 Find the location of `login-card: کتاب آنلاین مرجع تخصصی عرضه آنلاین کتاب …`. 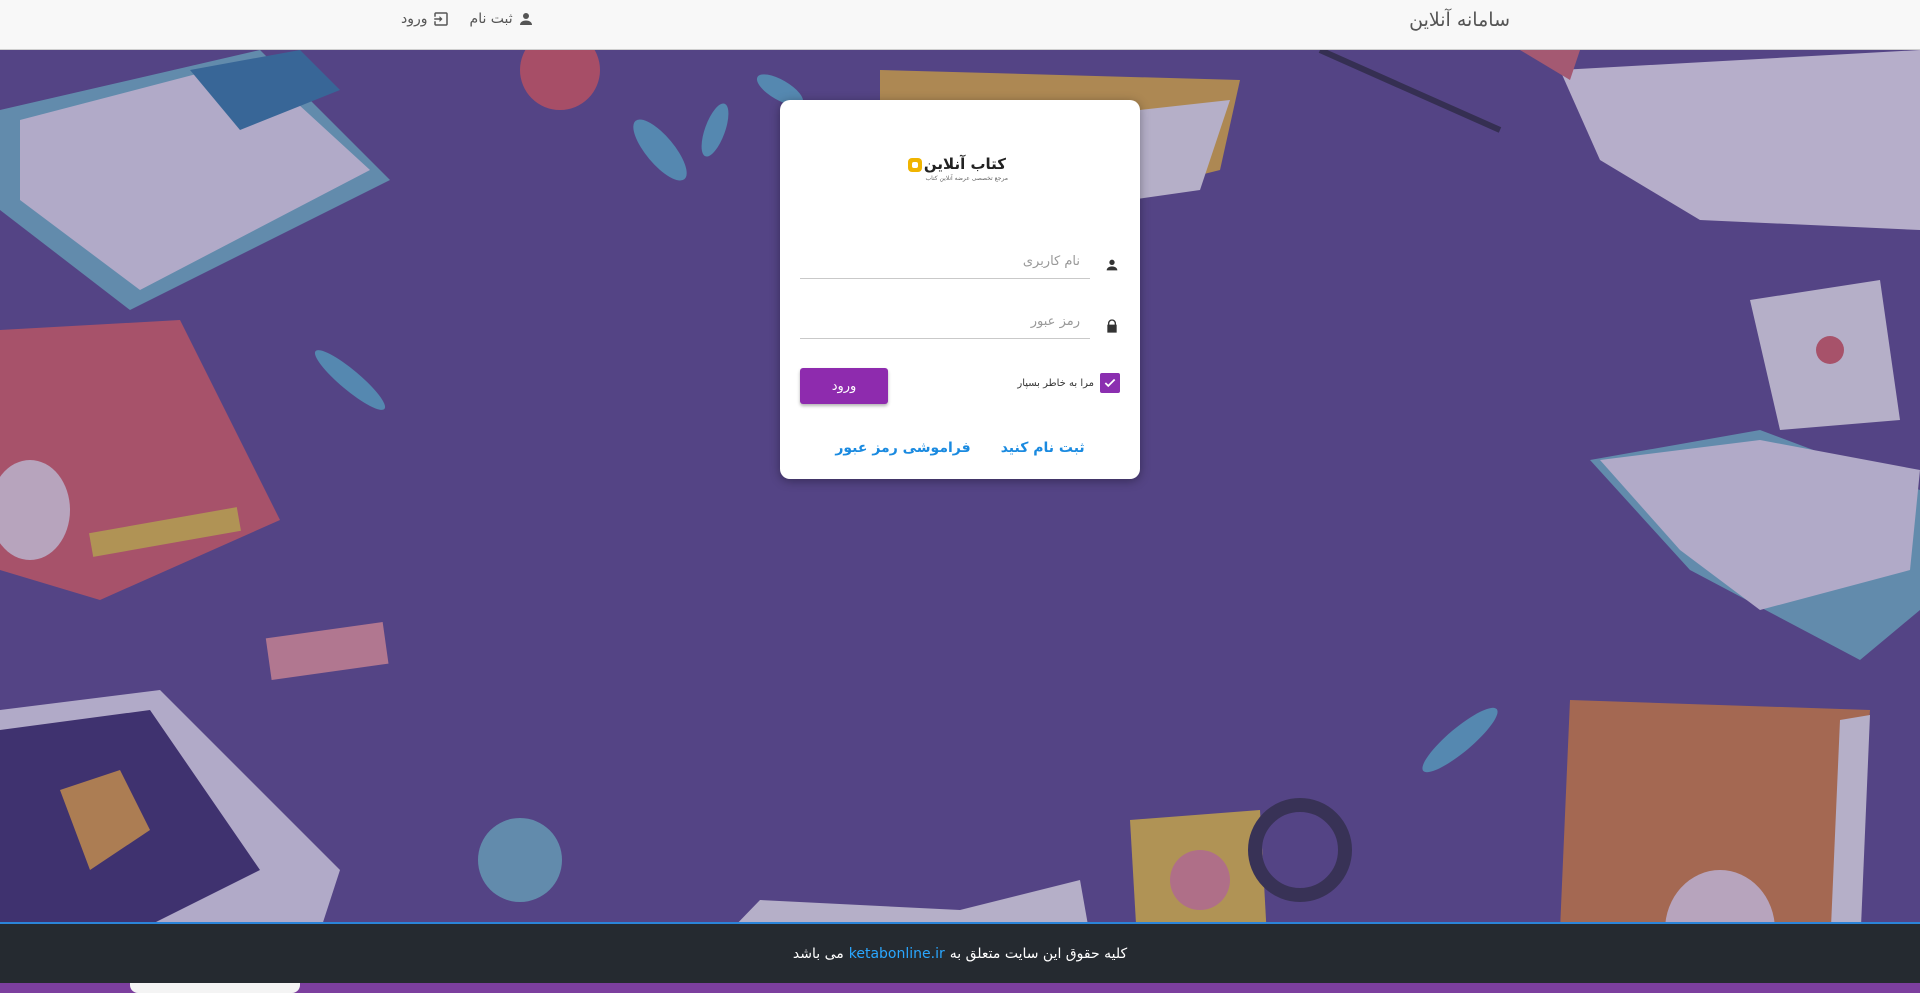

login-card: کتاب آنلاین مرجع تخصصی عرضه آنلاین کتاب … is located at coordinates (960, 289).